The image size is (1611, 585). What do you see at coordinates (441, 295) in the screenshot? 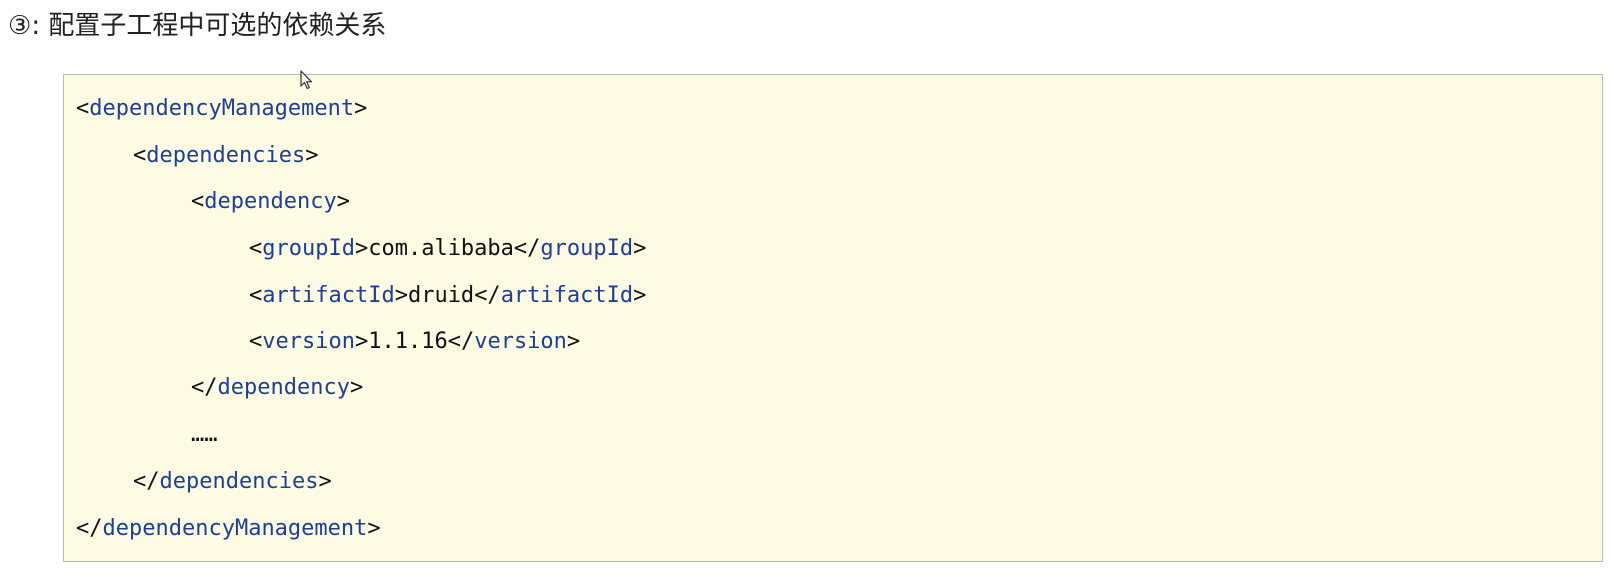
I see `code-value: druid` at bounding box center [441, 295].